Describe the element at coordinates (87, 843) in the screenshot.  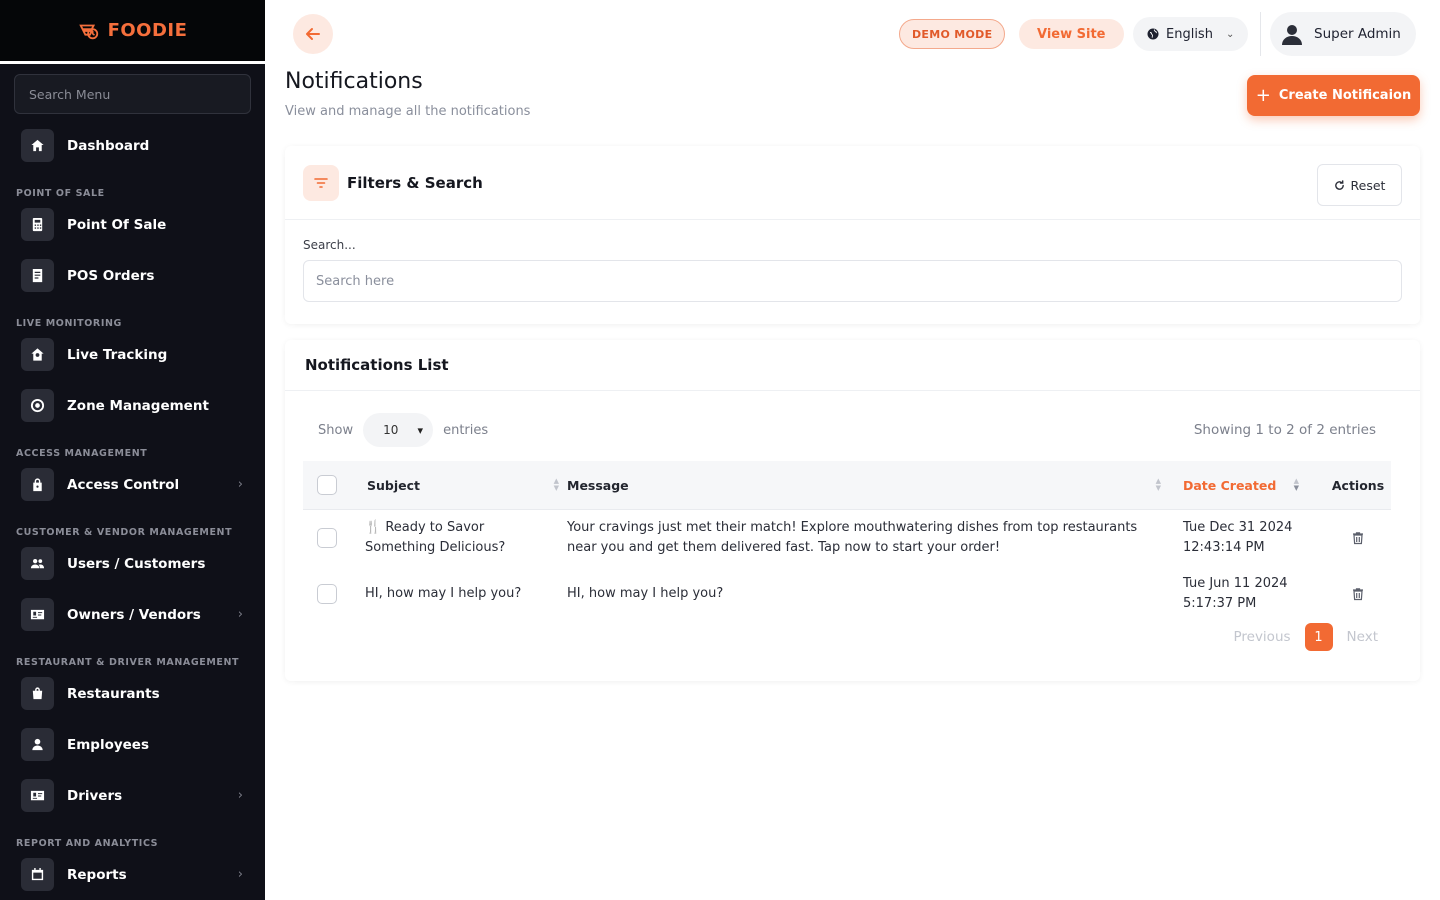
I see `sidebar-section-title: REPORT AND ANALYTICS` at that location.